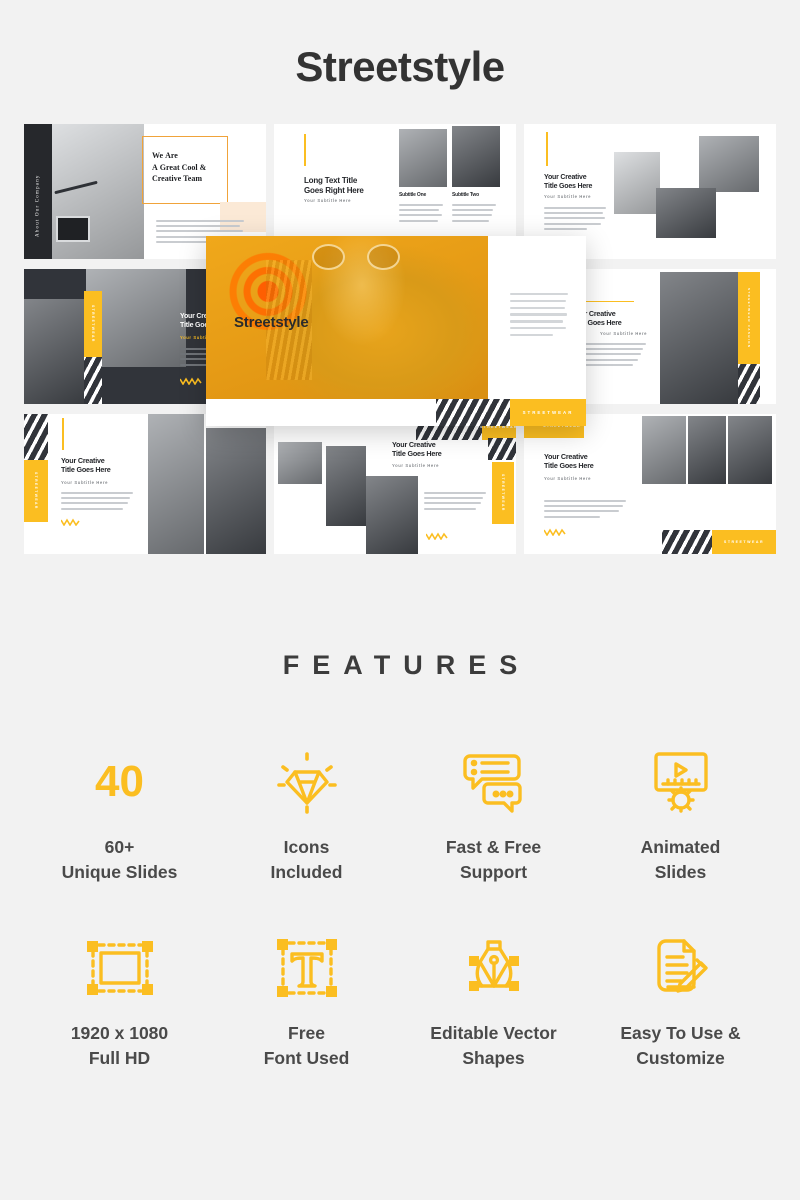 Image resolution: width=800 pixels, height=1200 pixels. I want to click on pen-tool-icon, so click(494, 968).